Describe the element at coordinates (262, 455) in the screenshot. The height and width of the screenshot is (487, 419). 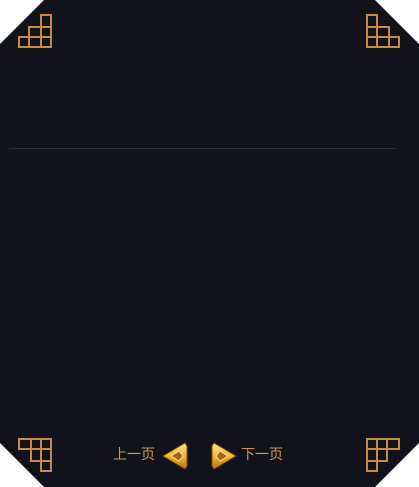
I see `next-page-link: 下一页` at that location.